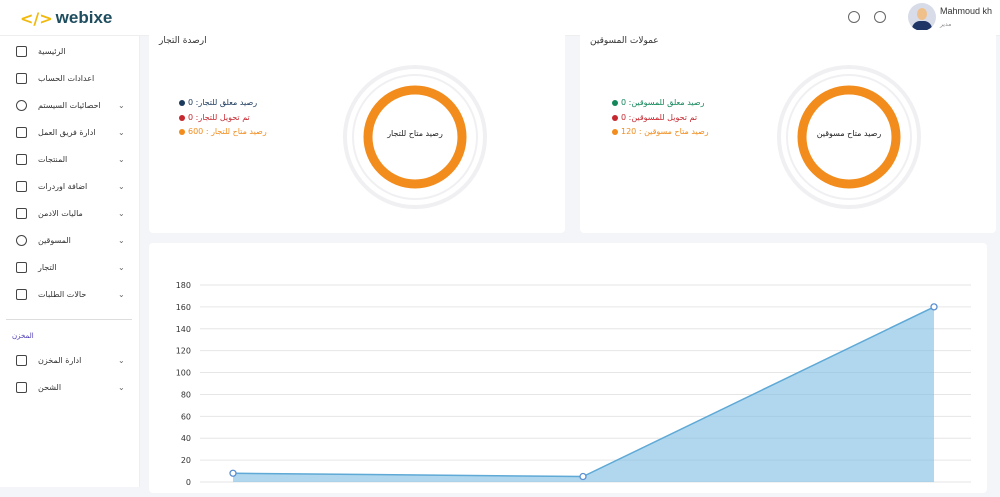  What do you see at coordinates (62, 294) in the screenshot?
I see `sidebar-item-label: حالات الطلبات` at bounding box center [62, 294].